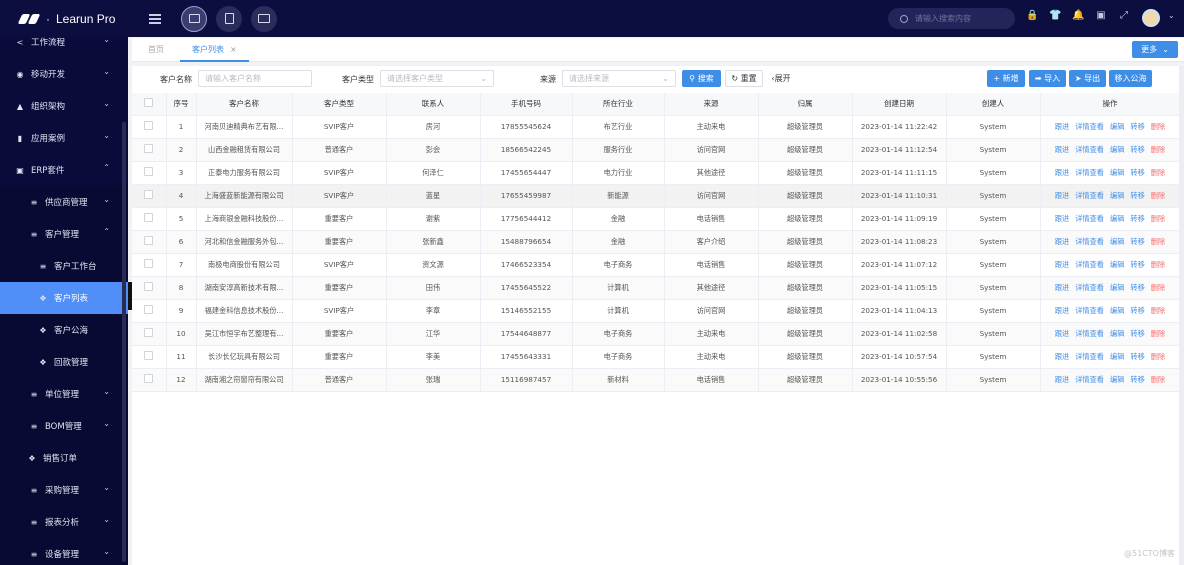 This screenshot has width=1184, height=565. Describe the element at coordinates (1087, 78) in the screenshot. I see `export-button: ➤ 导出` at that location.